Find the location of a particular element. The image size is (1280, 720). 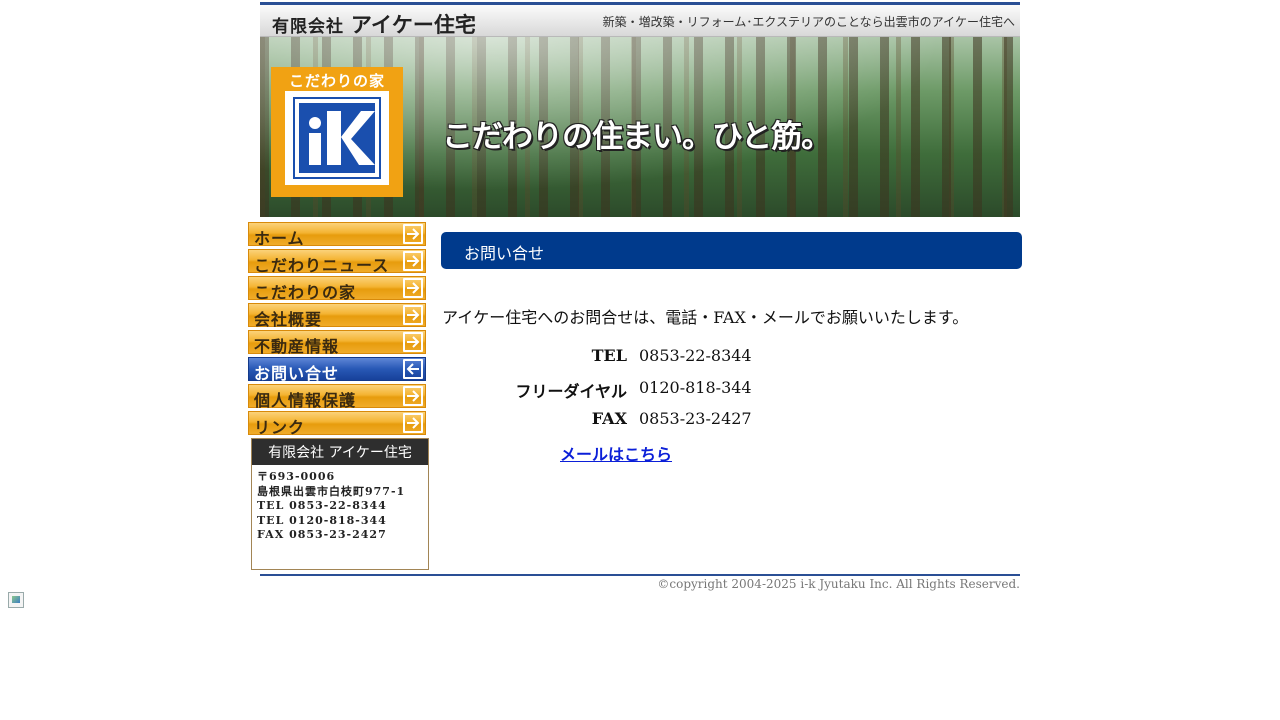

nav-item-label: こだわりの家 is located at coordinates (305, 292).